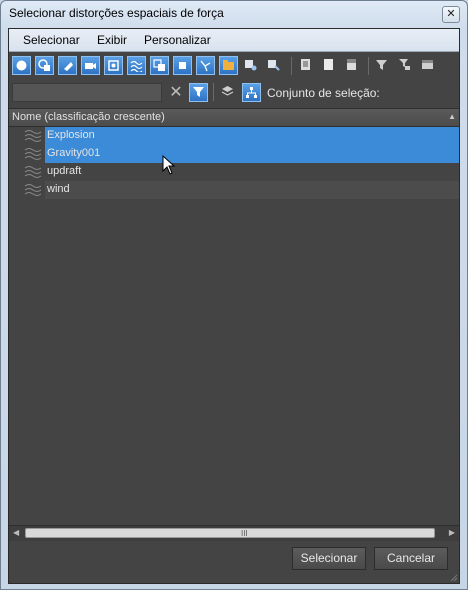  I want to click on select-none-icon, so click(329, 65).